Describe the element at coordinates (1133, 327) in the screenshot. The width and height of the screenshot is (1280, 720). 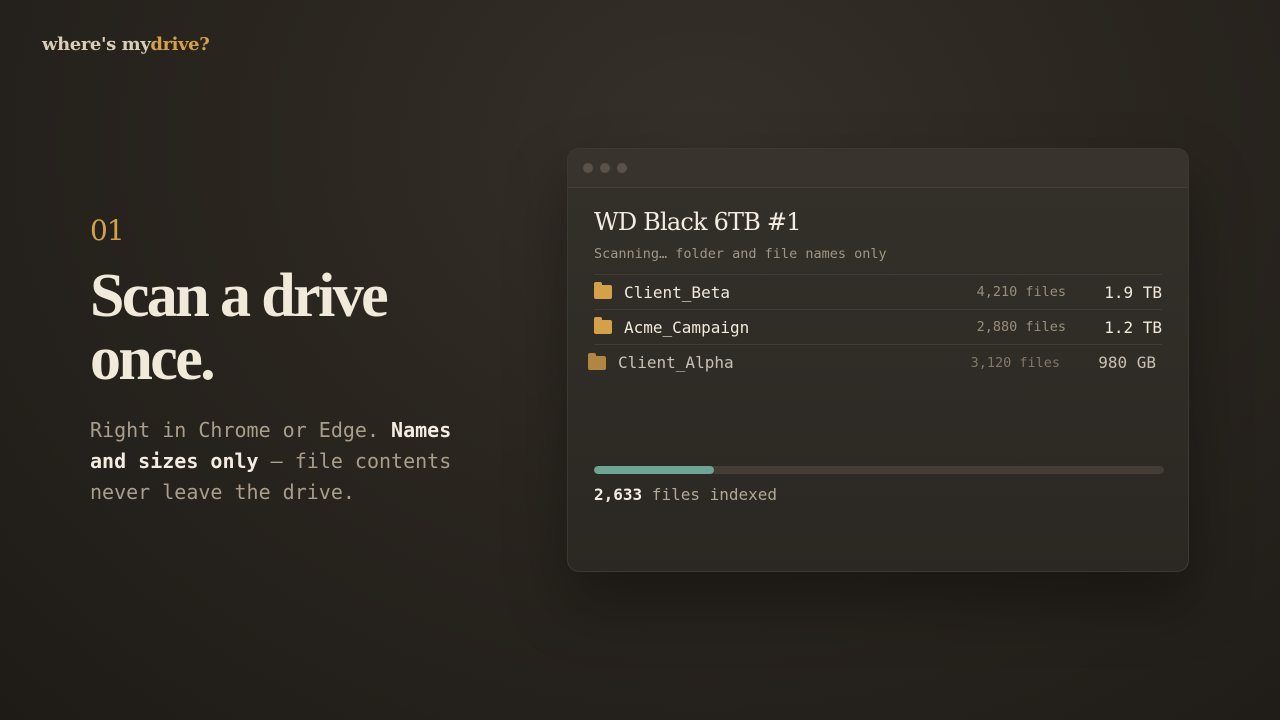
I see `folder-size: 1.2 TB` at that location.